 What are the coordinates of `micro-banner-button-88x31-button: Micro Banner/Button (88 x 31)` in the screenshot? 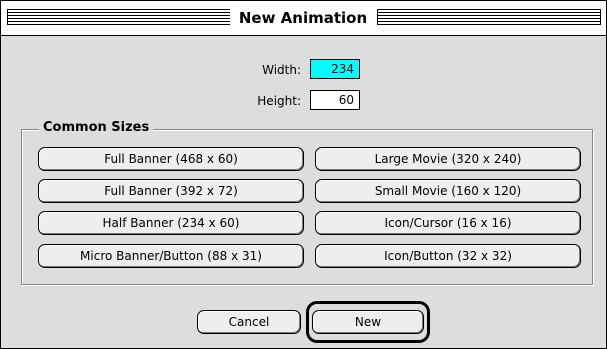 It's located at (171, 256).